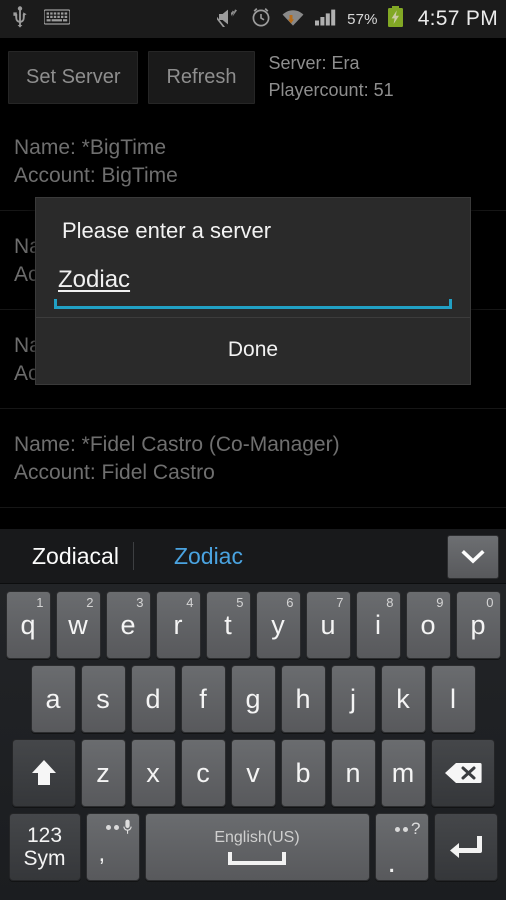  Describe the element at coordinates (314, 63) in the screenshot. I see `server-name-label: Server: Era` at that location.